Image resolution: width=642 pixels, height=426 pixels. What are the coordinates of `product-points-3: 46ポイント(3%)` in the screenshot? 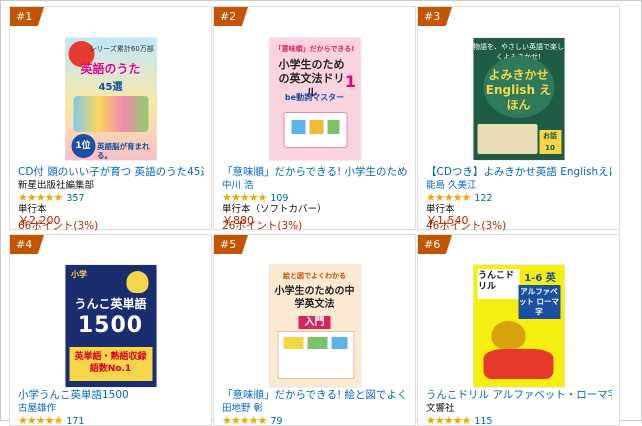 It's located at (466, 226).